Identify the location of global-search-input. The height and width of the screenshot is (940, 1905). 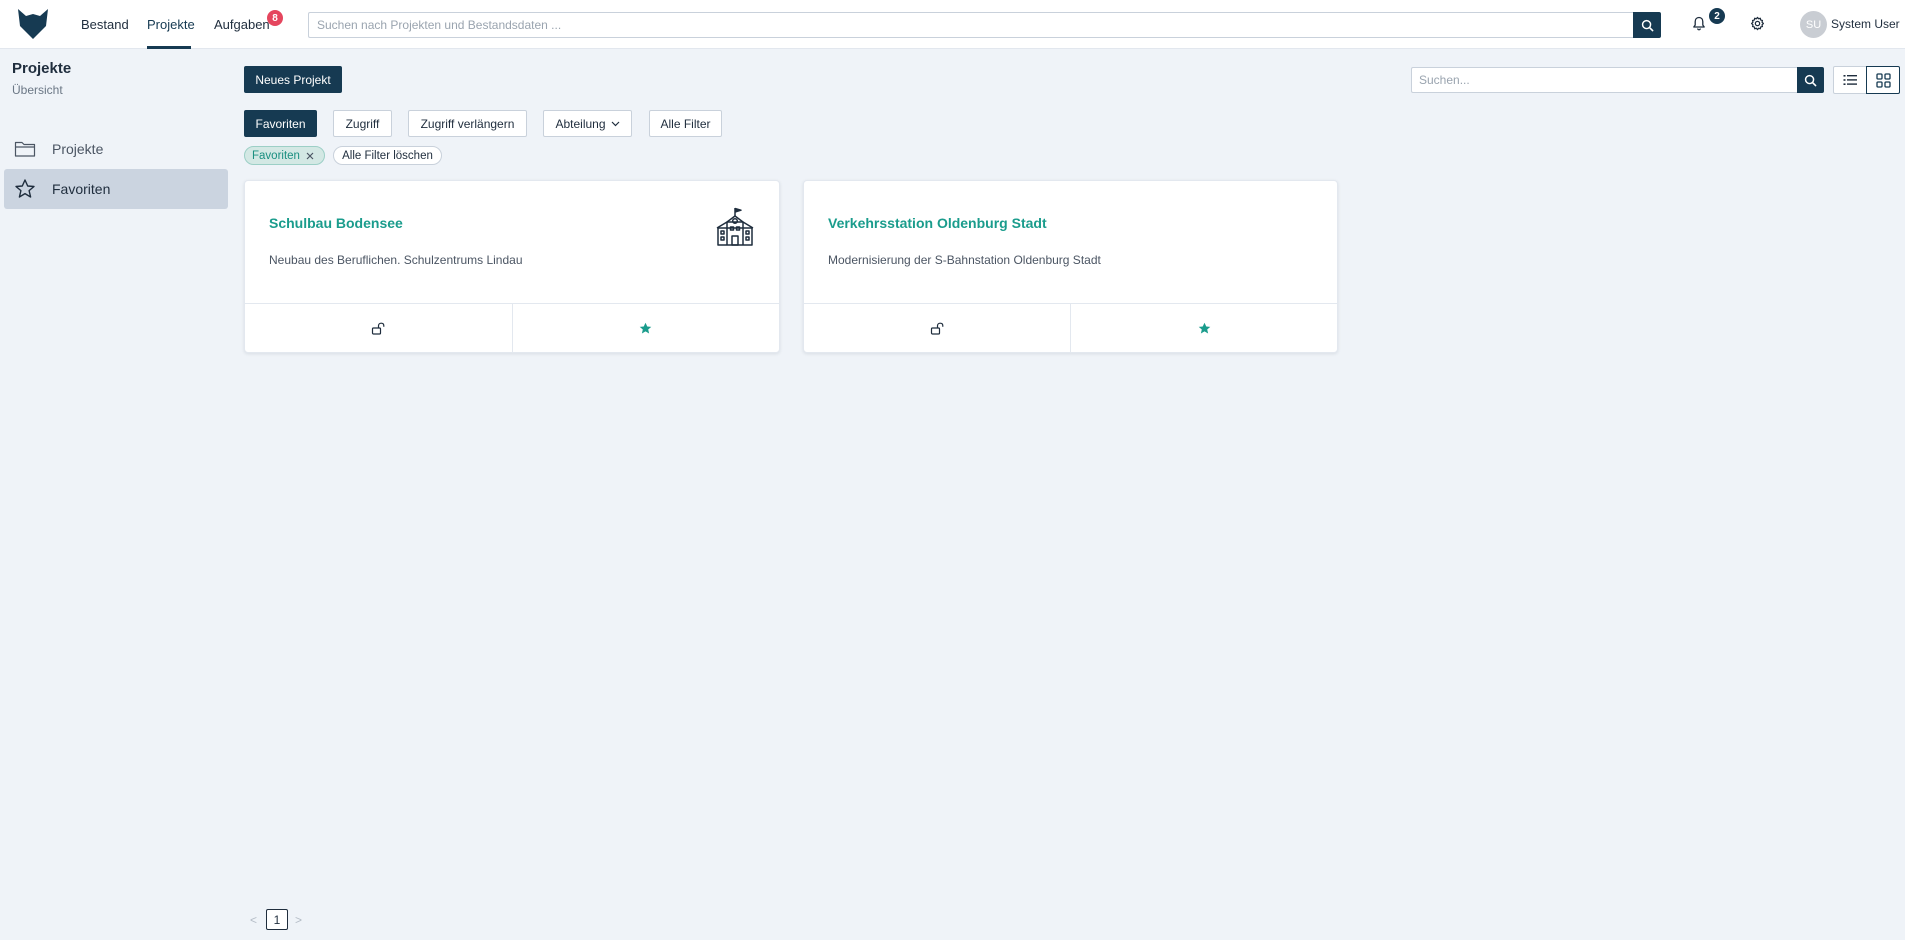
(970, 25).